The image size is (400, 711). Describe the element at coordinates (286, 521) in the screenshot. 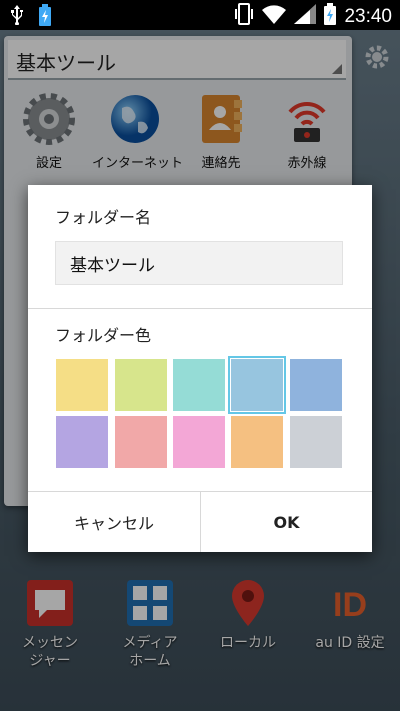

I see `ok-button: OK` at that location.